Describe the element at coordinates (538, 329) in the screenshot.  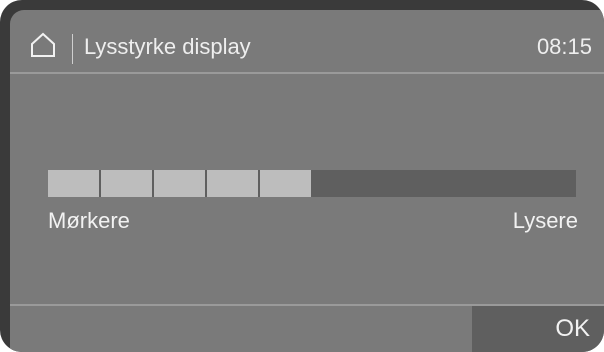
I see `ok-button: OK` at that location.